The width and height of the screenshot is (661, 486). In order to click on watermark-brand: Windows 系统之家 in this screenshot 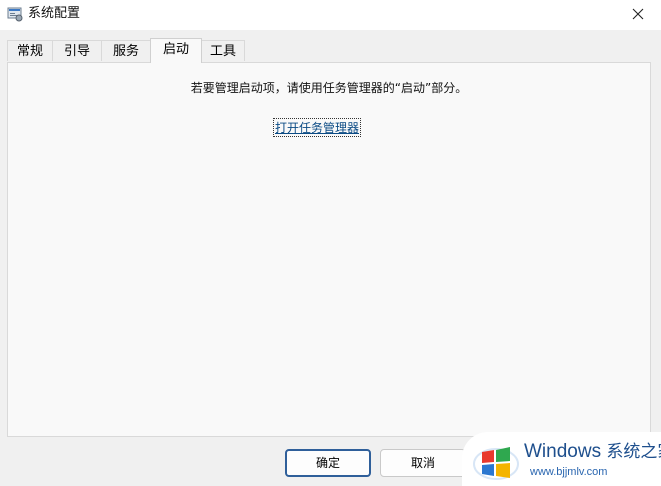, I will do `click(592, 452)`.